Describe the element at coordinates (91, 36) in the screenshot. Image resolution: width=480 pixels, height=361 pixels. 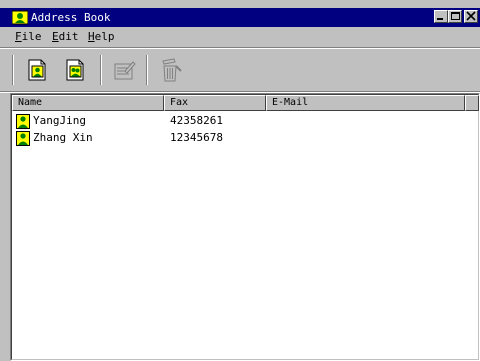
I see `menu-help-mnemonic: H` at that location.